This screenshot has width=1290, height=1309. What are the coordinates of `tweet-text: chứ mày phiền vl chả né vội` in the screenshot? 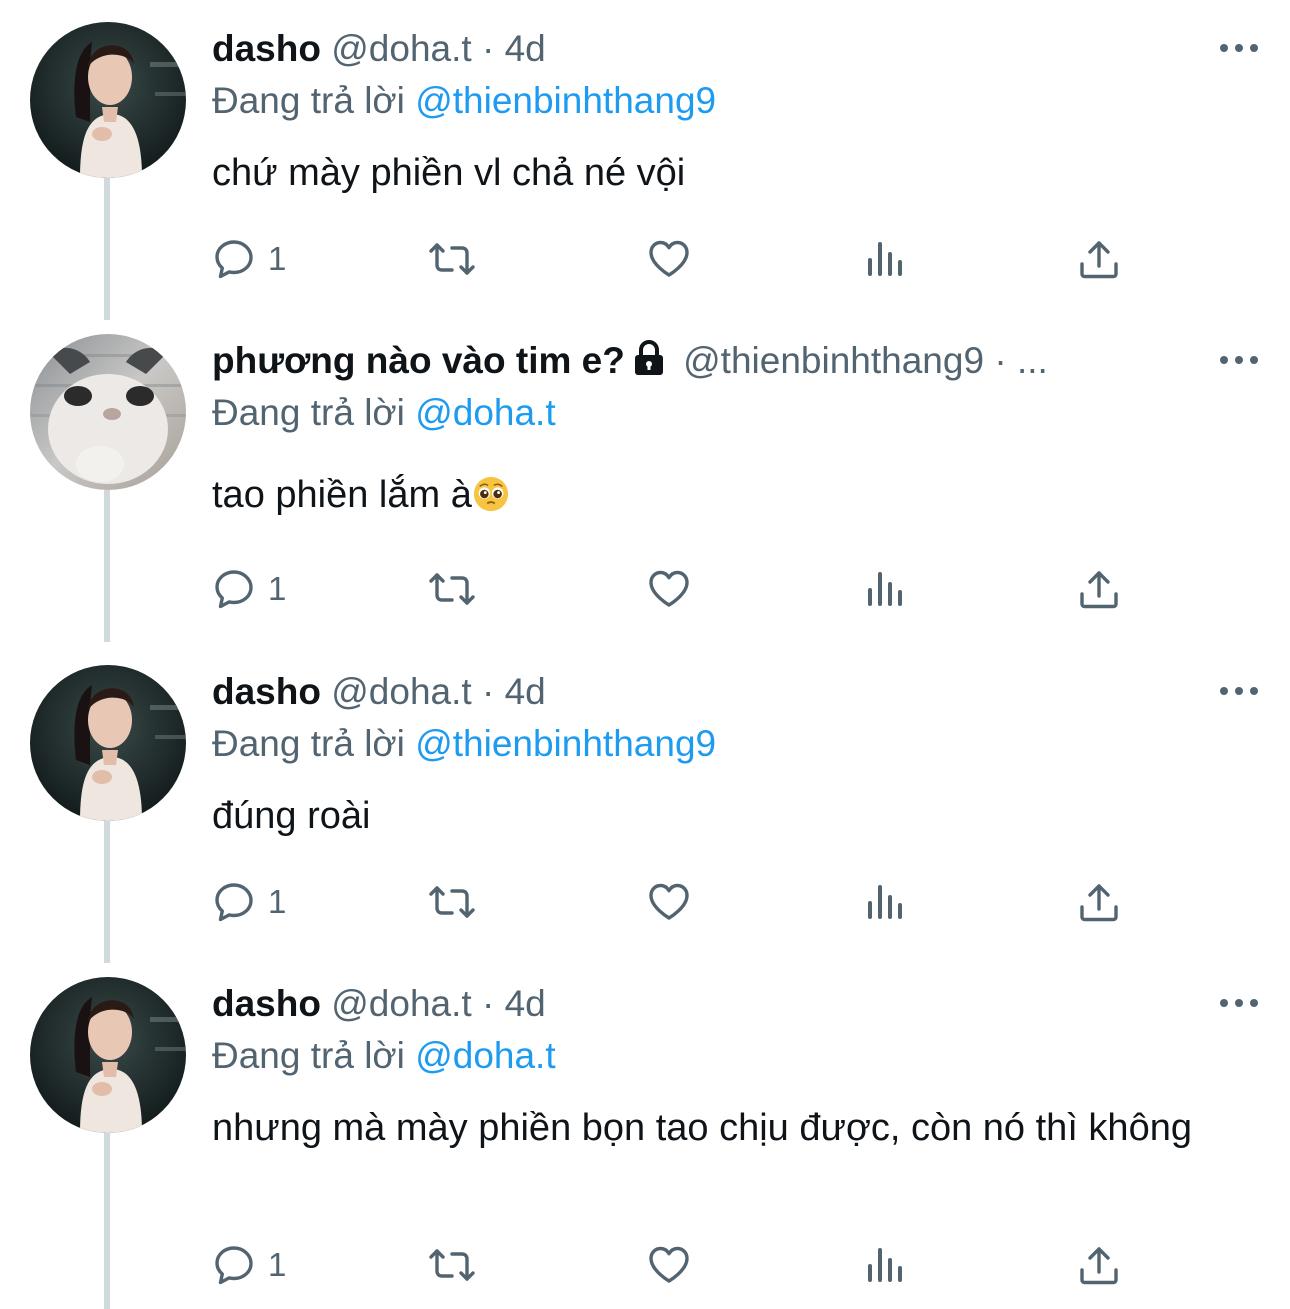 It's located at (449, 173).